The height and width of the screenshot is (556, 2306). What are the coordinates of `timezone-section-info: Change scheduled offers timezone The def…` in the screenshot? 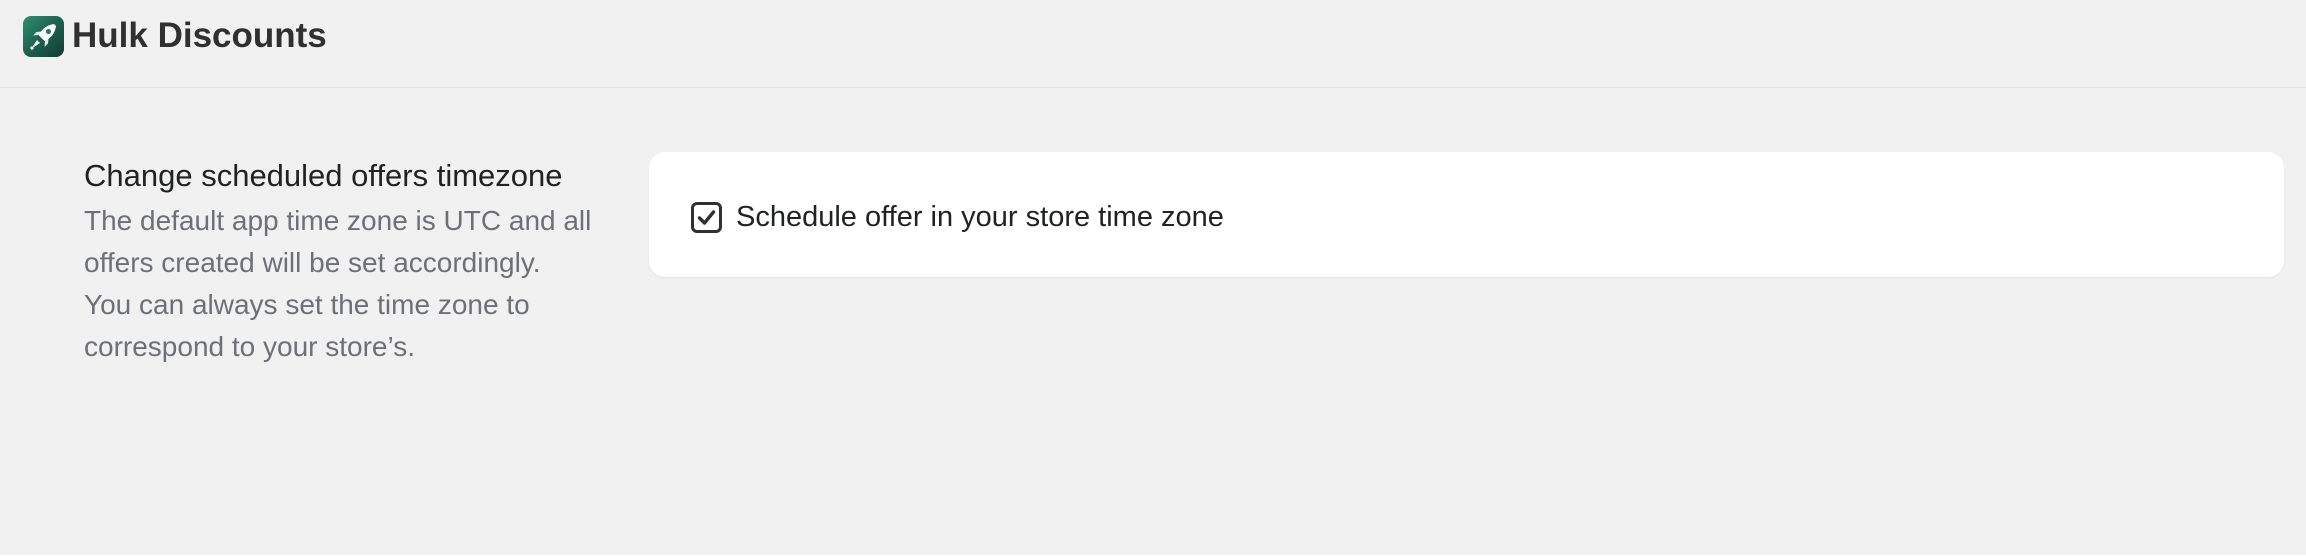 It's located at (339, 260).